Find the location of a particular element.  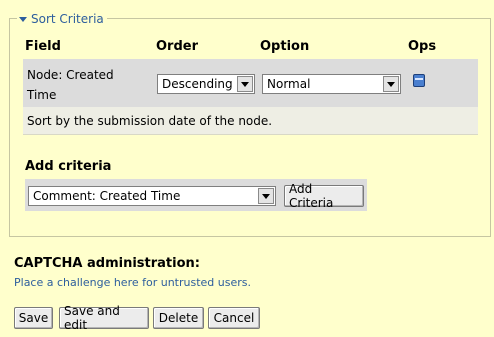

option-select-value: Normal is located at coordinates (289, 84).